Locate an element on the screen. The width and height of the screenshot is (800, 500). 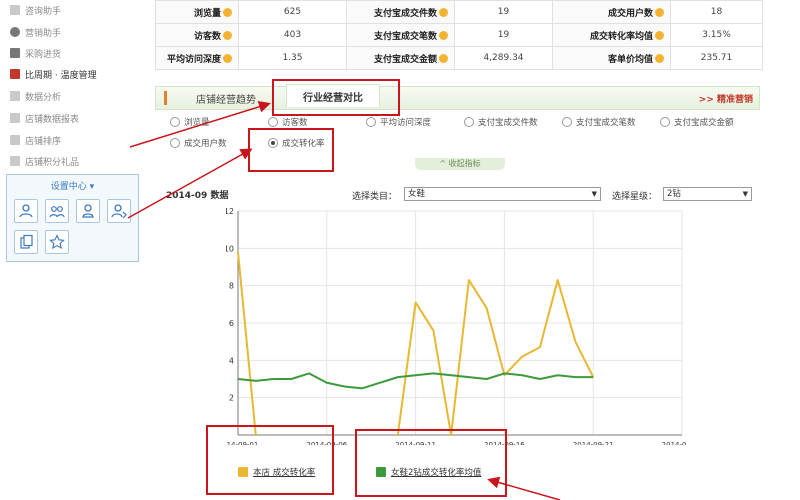
arrow-to-radio is located at coordinates (190, 183).